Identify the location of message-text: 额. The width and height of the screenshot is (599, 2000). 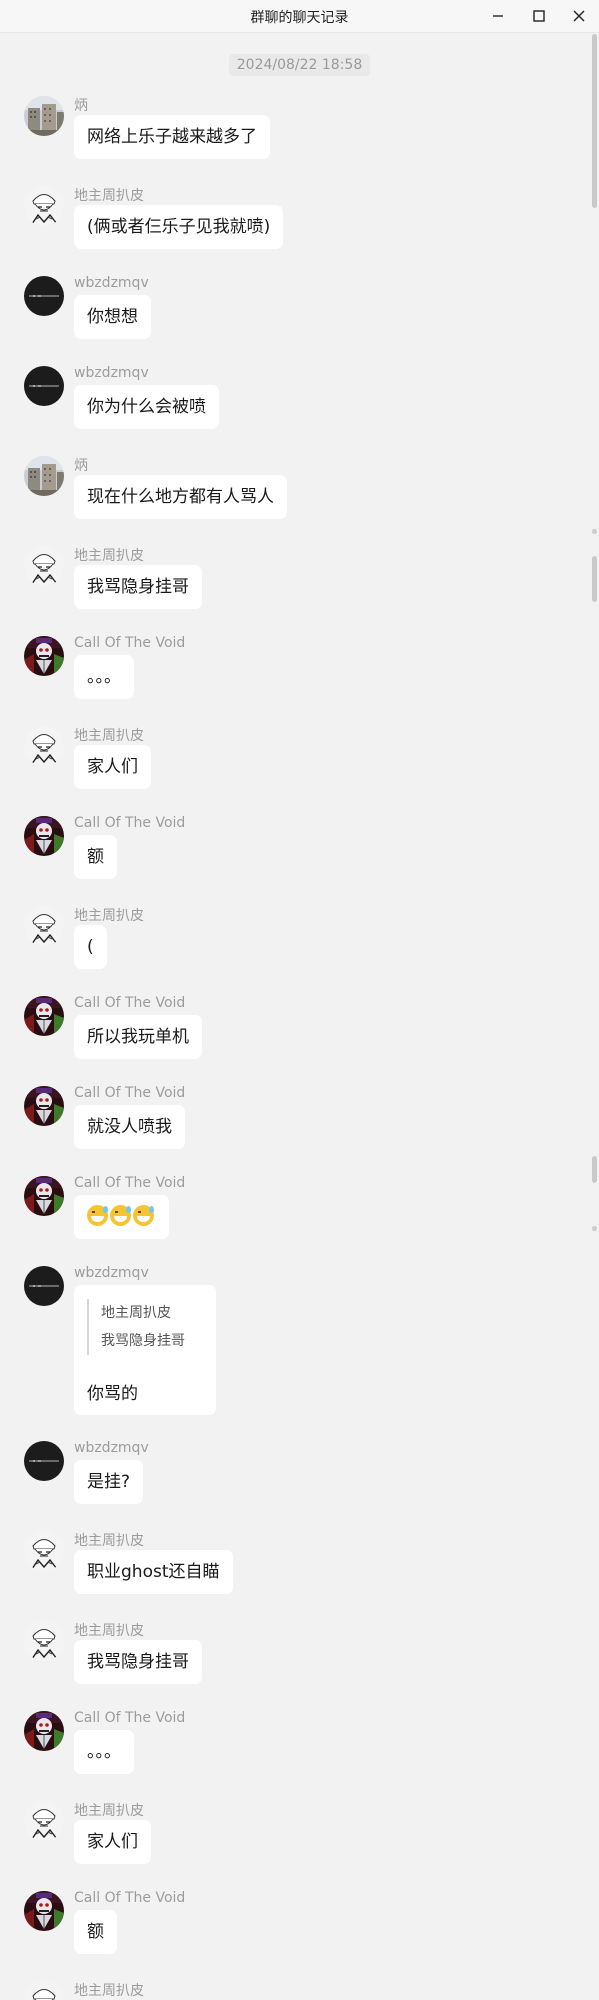
(95, 857).